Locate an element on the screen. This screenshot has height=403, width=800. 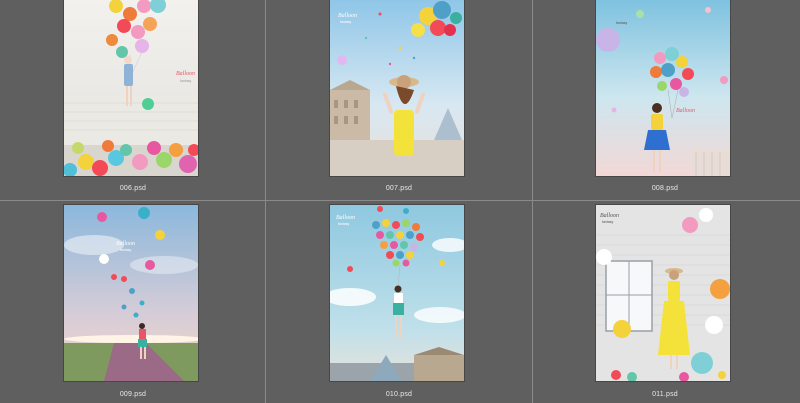
thumbnail-011: Balloon fantasy is located at coordinates (663, 293).